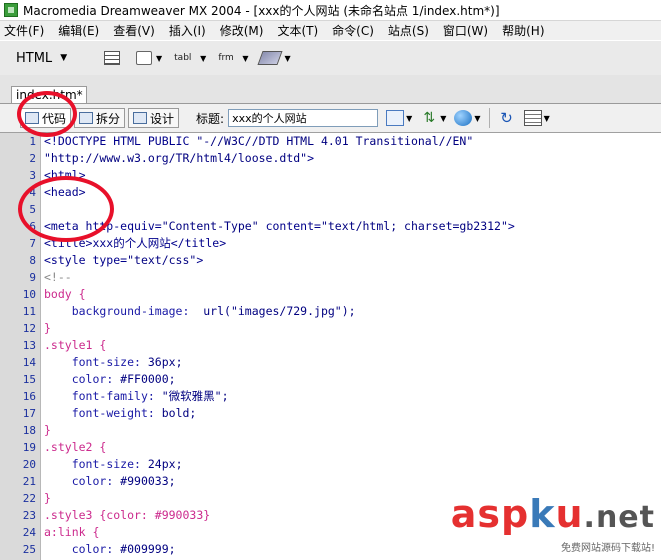  Describe the element at coordinates (297, 30) in the screenshot. I see `menu-text: 文本(T)` at that location.